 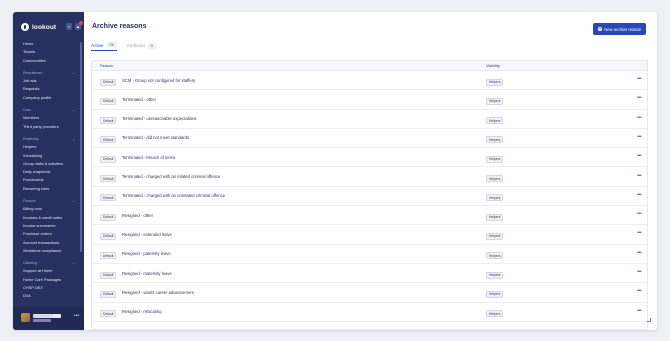 What do you see at coordinates (48, 201) in the screenshot?
I see `sidebar-section-header: Finance ⌄` at bounding box center [48, 201].